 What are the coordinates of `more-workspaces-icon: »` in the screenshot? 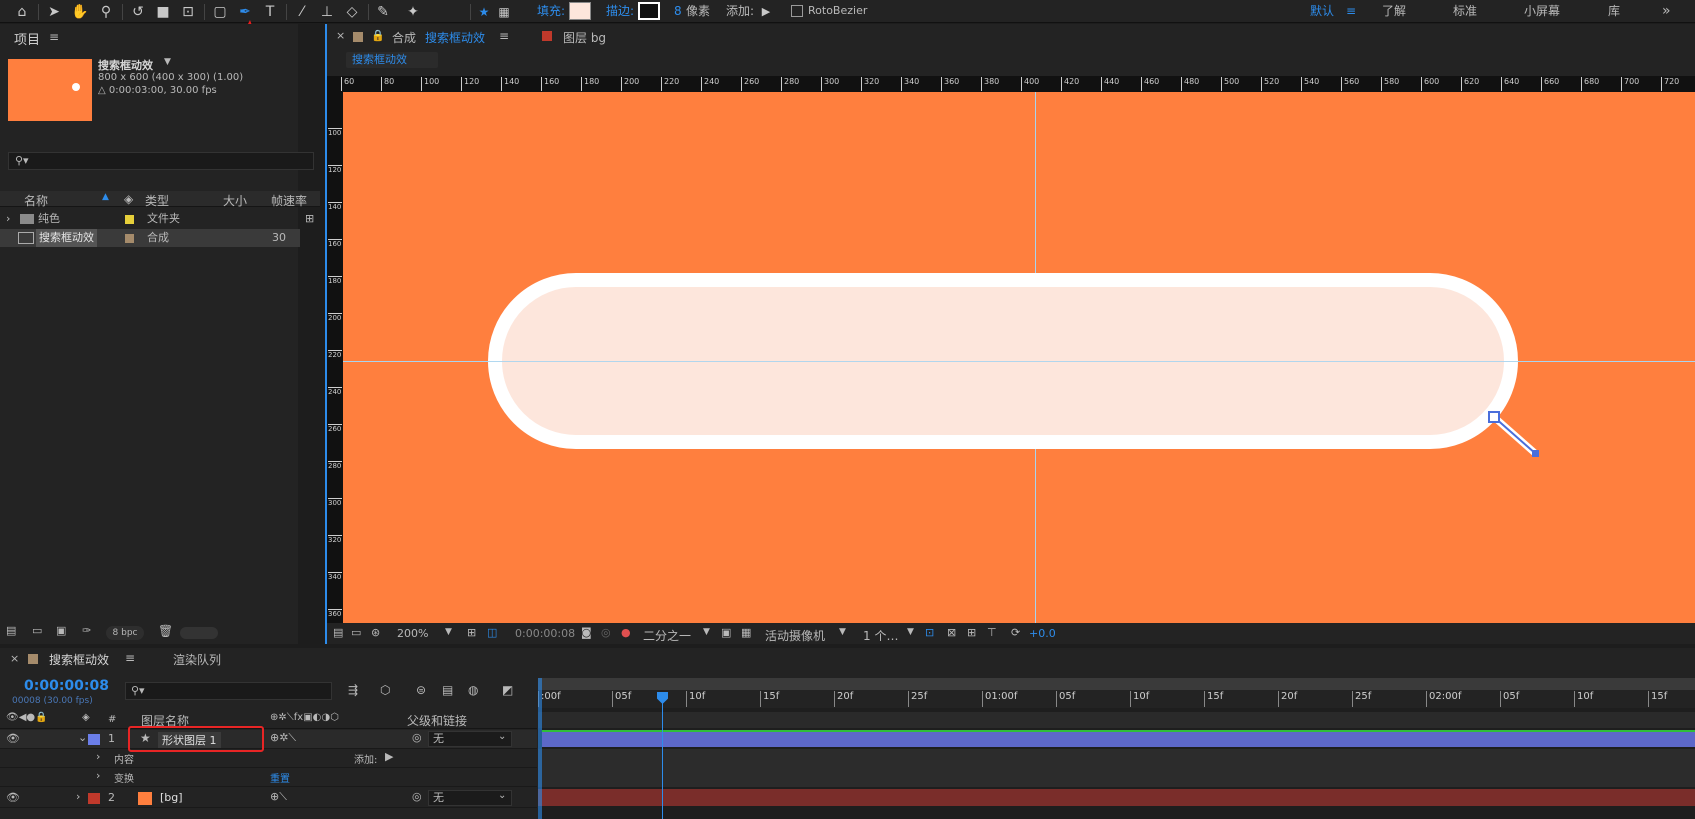 It's located at (1666, 11).